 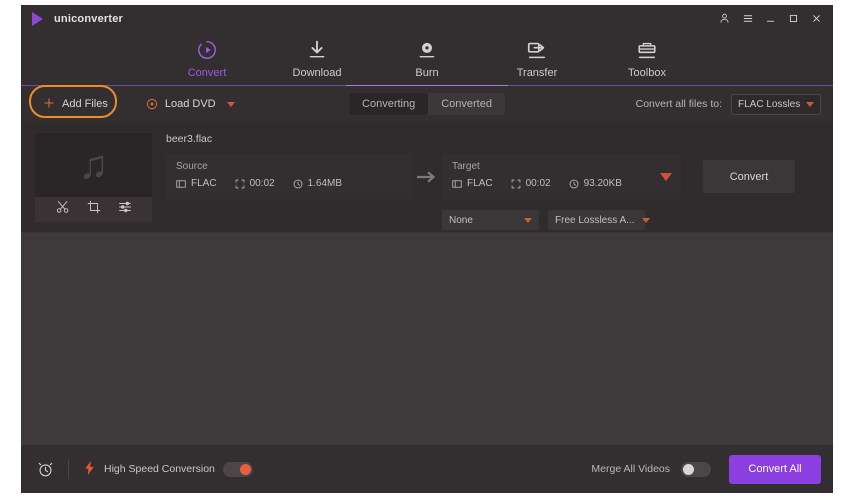 What do you see at coordinates (207, 73) in the screenshot?
I see `nav-label-convert: Convert` at bounding box center [207, 73].